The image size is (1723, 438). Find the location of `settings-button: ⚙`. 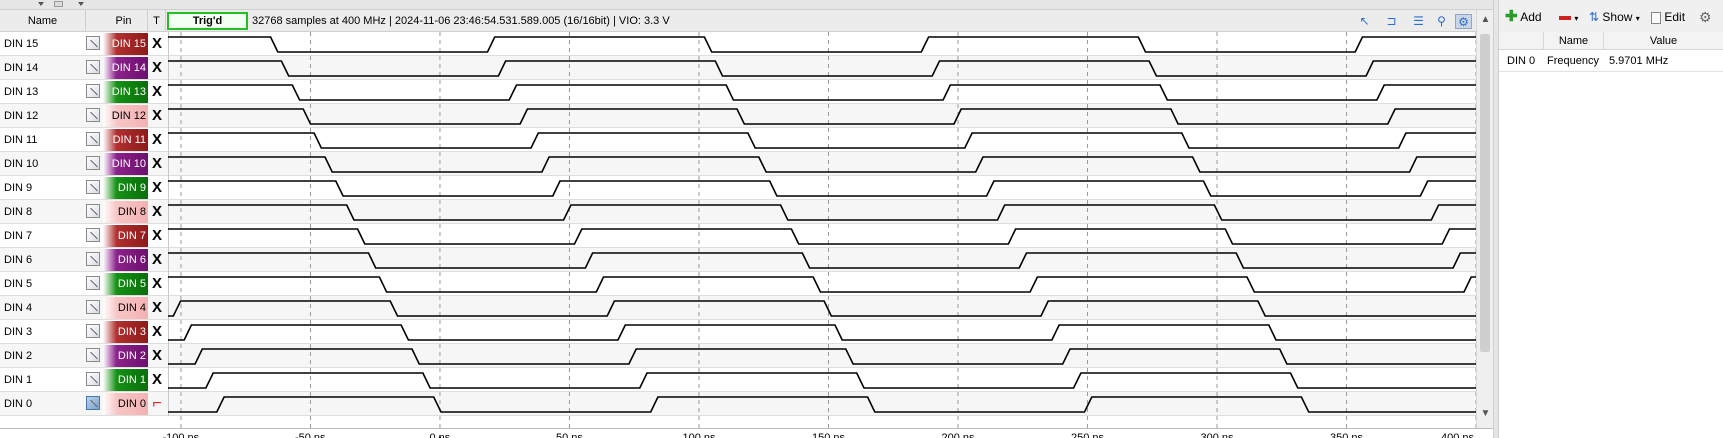

settings-button: ⚙ is located at coordinates (1705, 17).